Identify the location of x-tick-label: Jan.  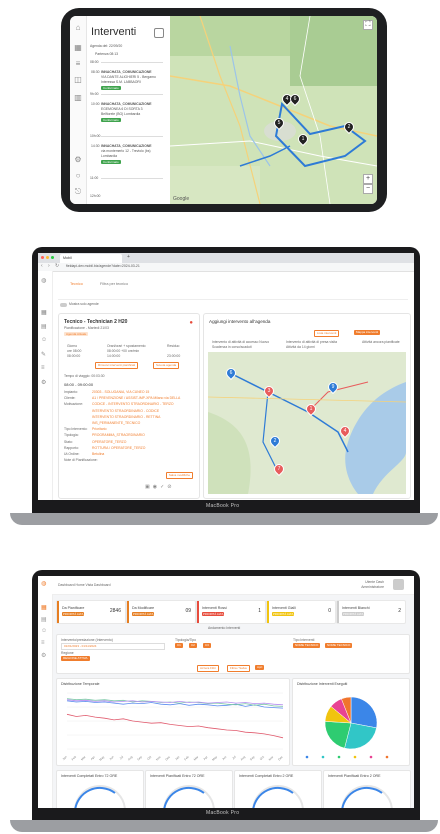
(64, 758).